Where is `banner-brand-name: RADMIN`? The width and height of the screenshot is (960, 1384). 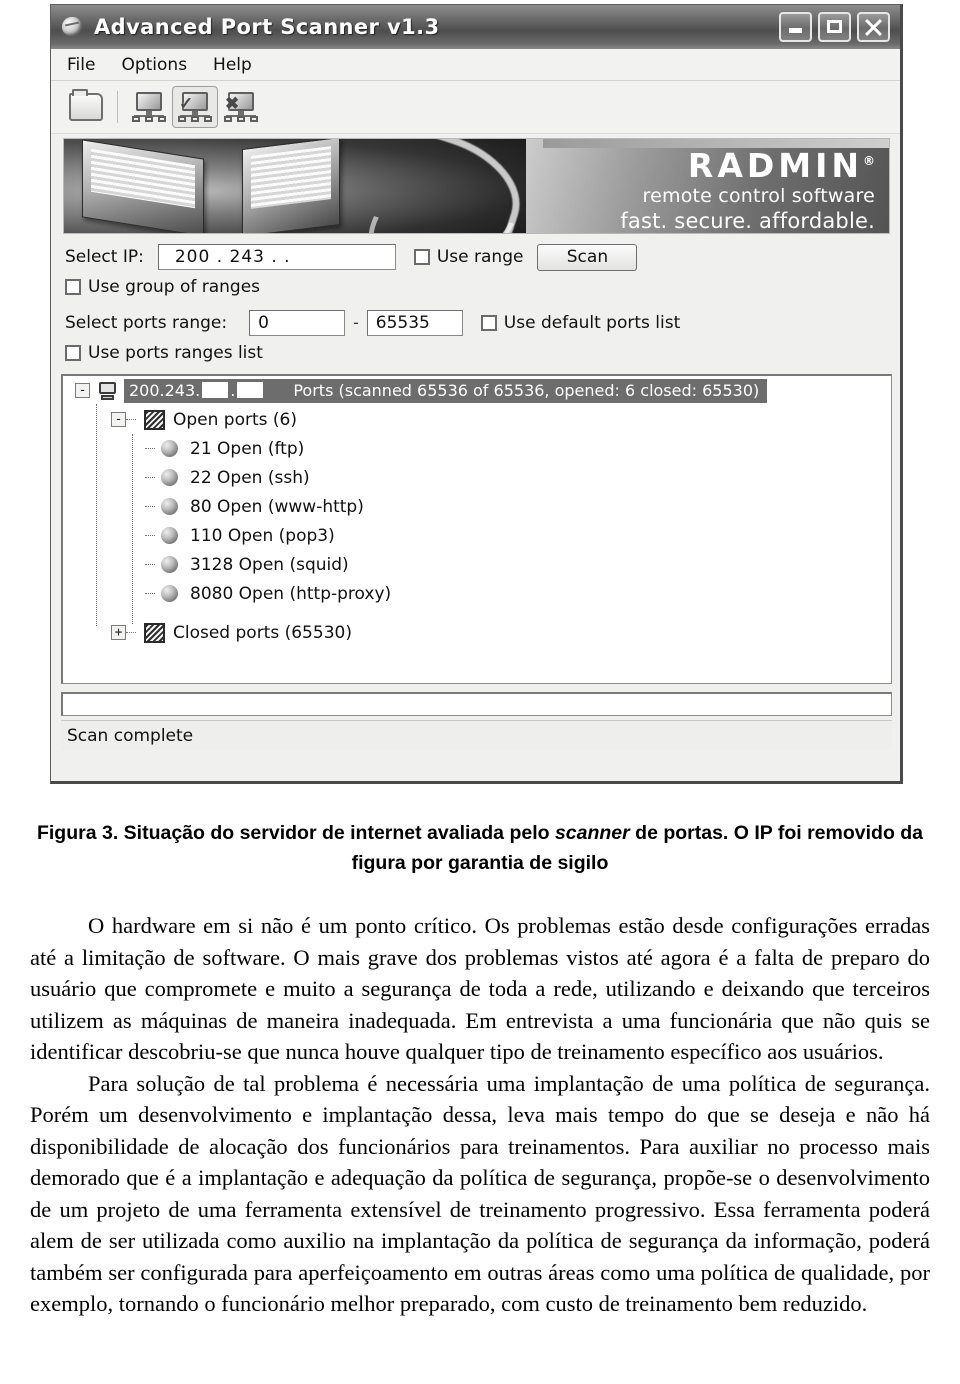
banner-brand-name: RADMIN is located at coordinates (775, 165).